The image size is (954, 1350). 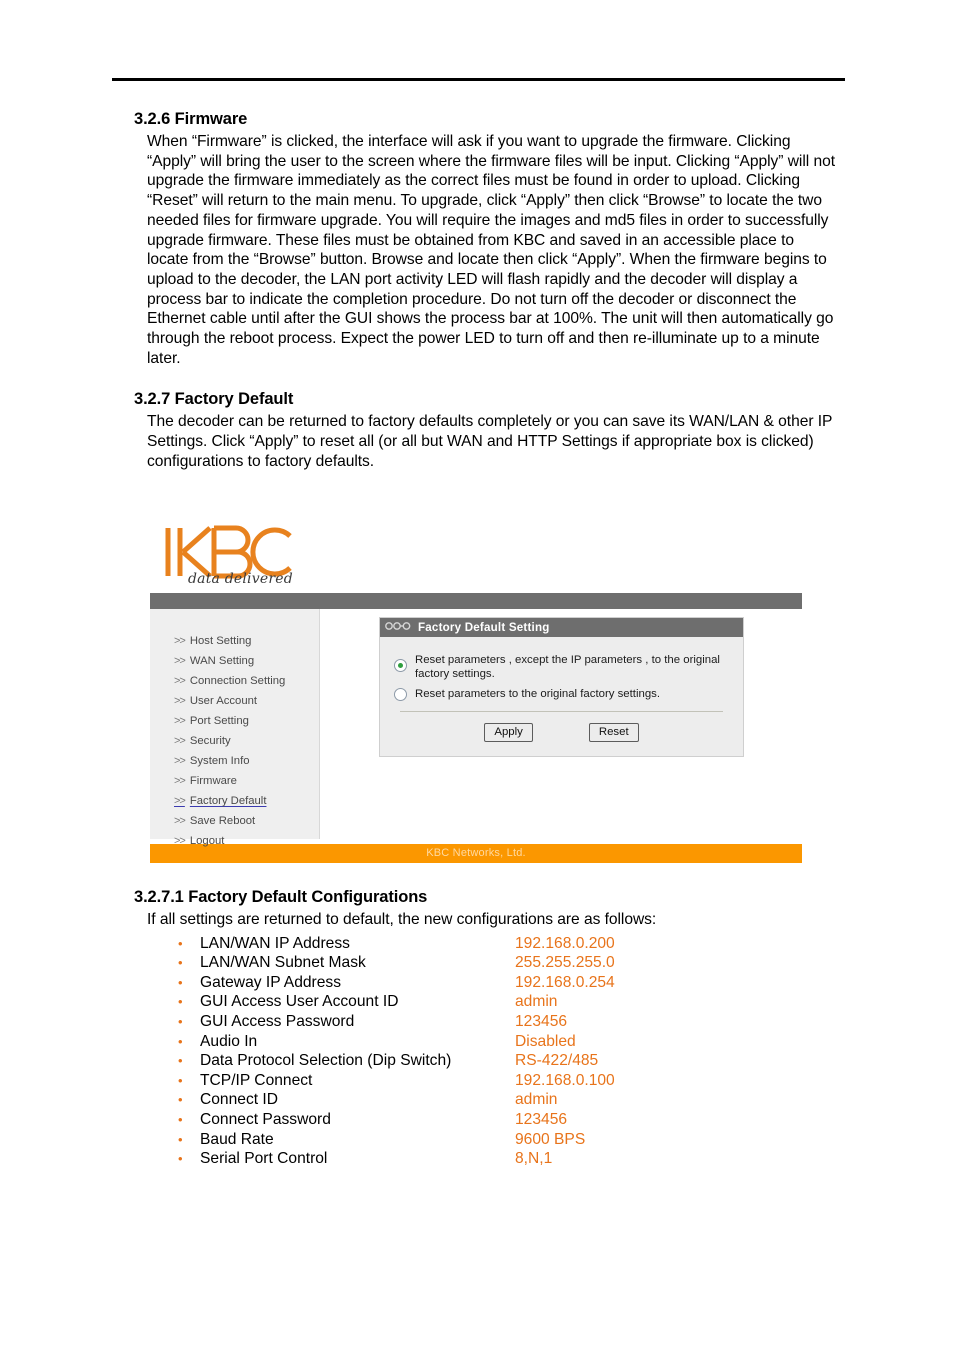 What do you see at coordinates (237, 681) in the screenshot?
I see `sidebar-item-label: Connection Setting` at bounding box center [237, 681].